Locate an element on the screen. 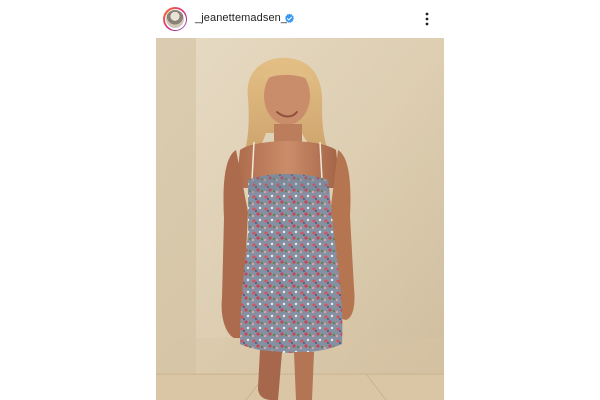  profile-avatar is located at coordinates (175, 19).